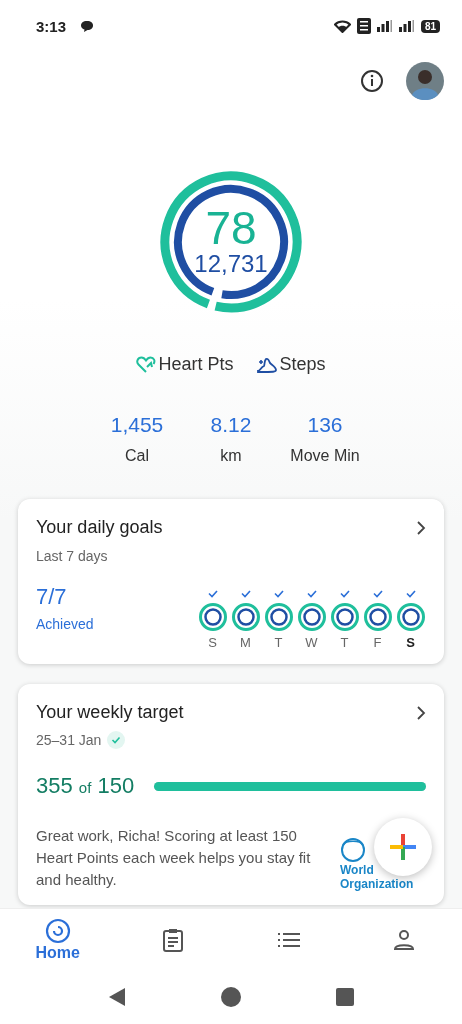 The height and width of the screenshot is (1024, 462). What do you see at coordinates (85, 786) in the screenshot?
I see `target-score: 355 of 150` at bounding box center [85, 786].